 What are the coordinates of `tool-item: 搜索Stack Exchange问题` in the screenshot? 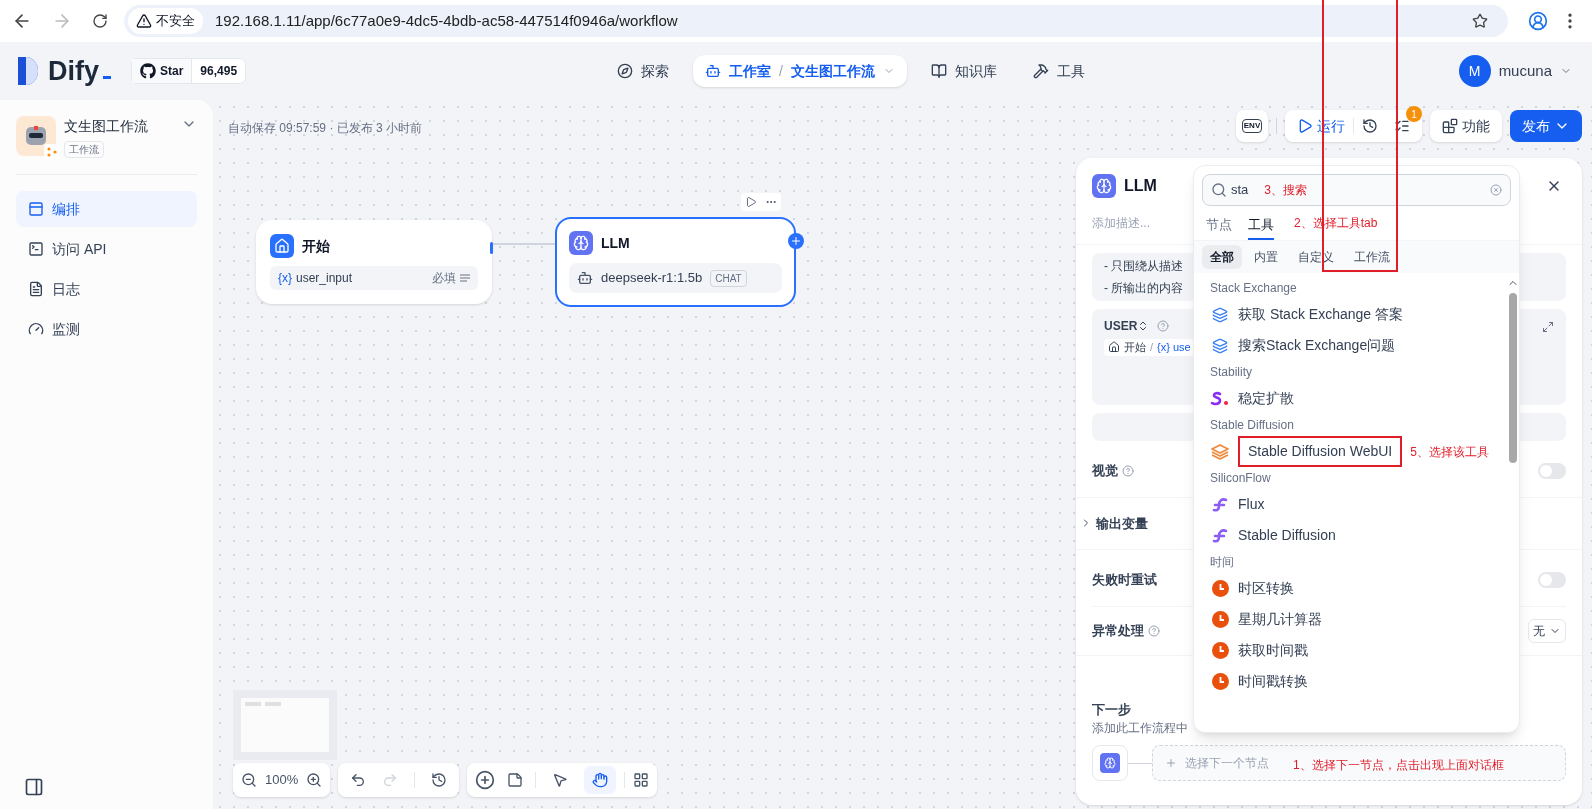 It's located at (1317, 345).